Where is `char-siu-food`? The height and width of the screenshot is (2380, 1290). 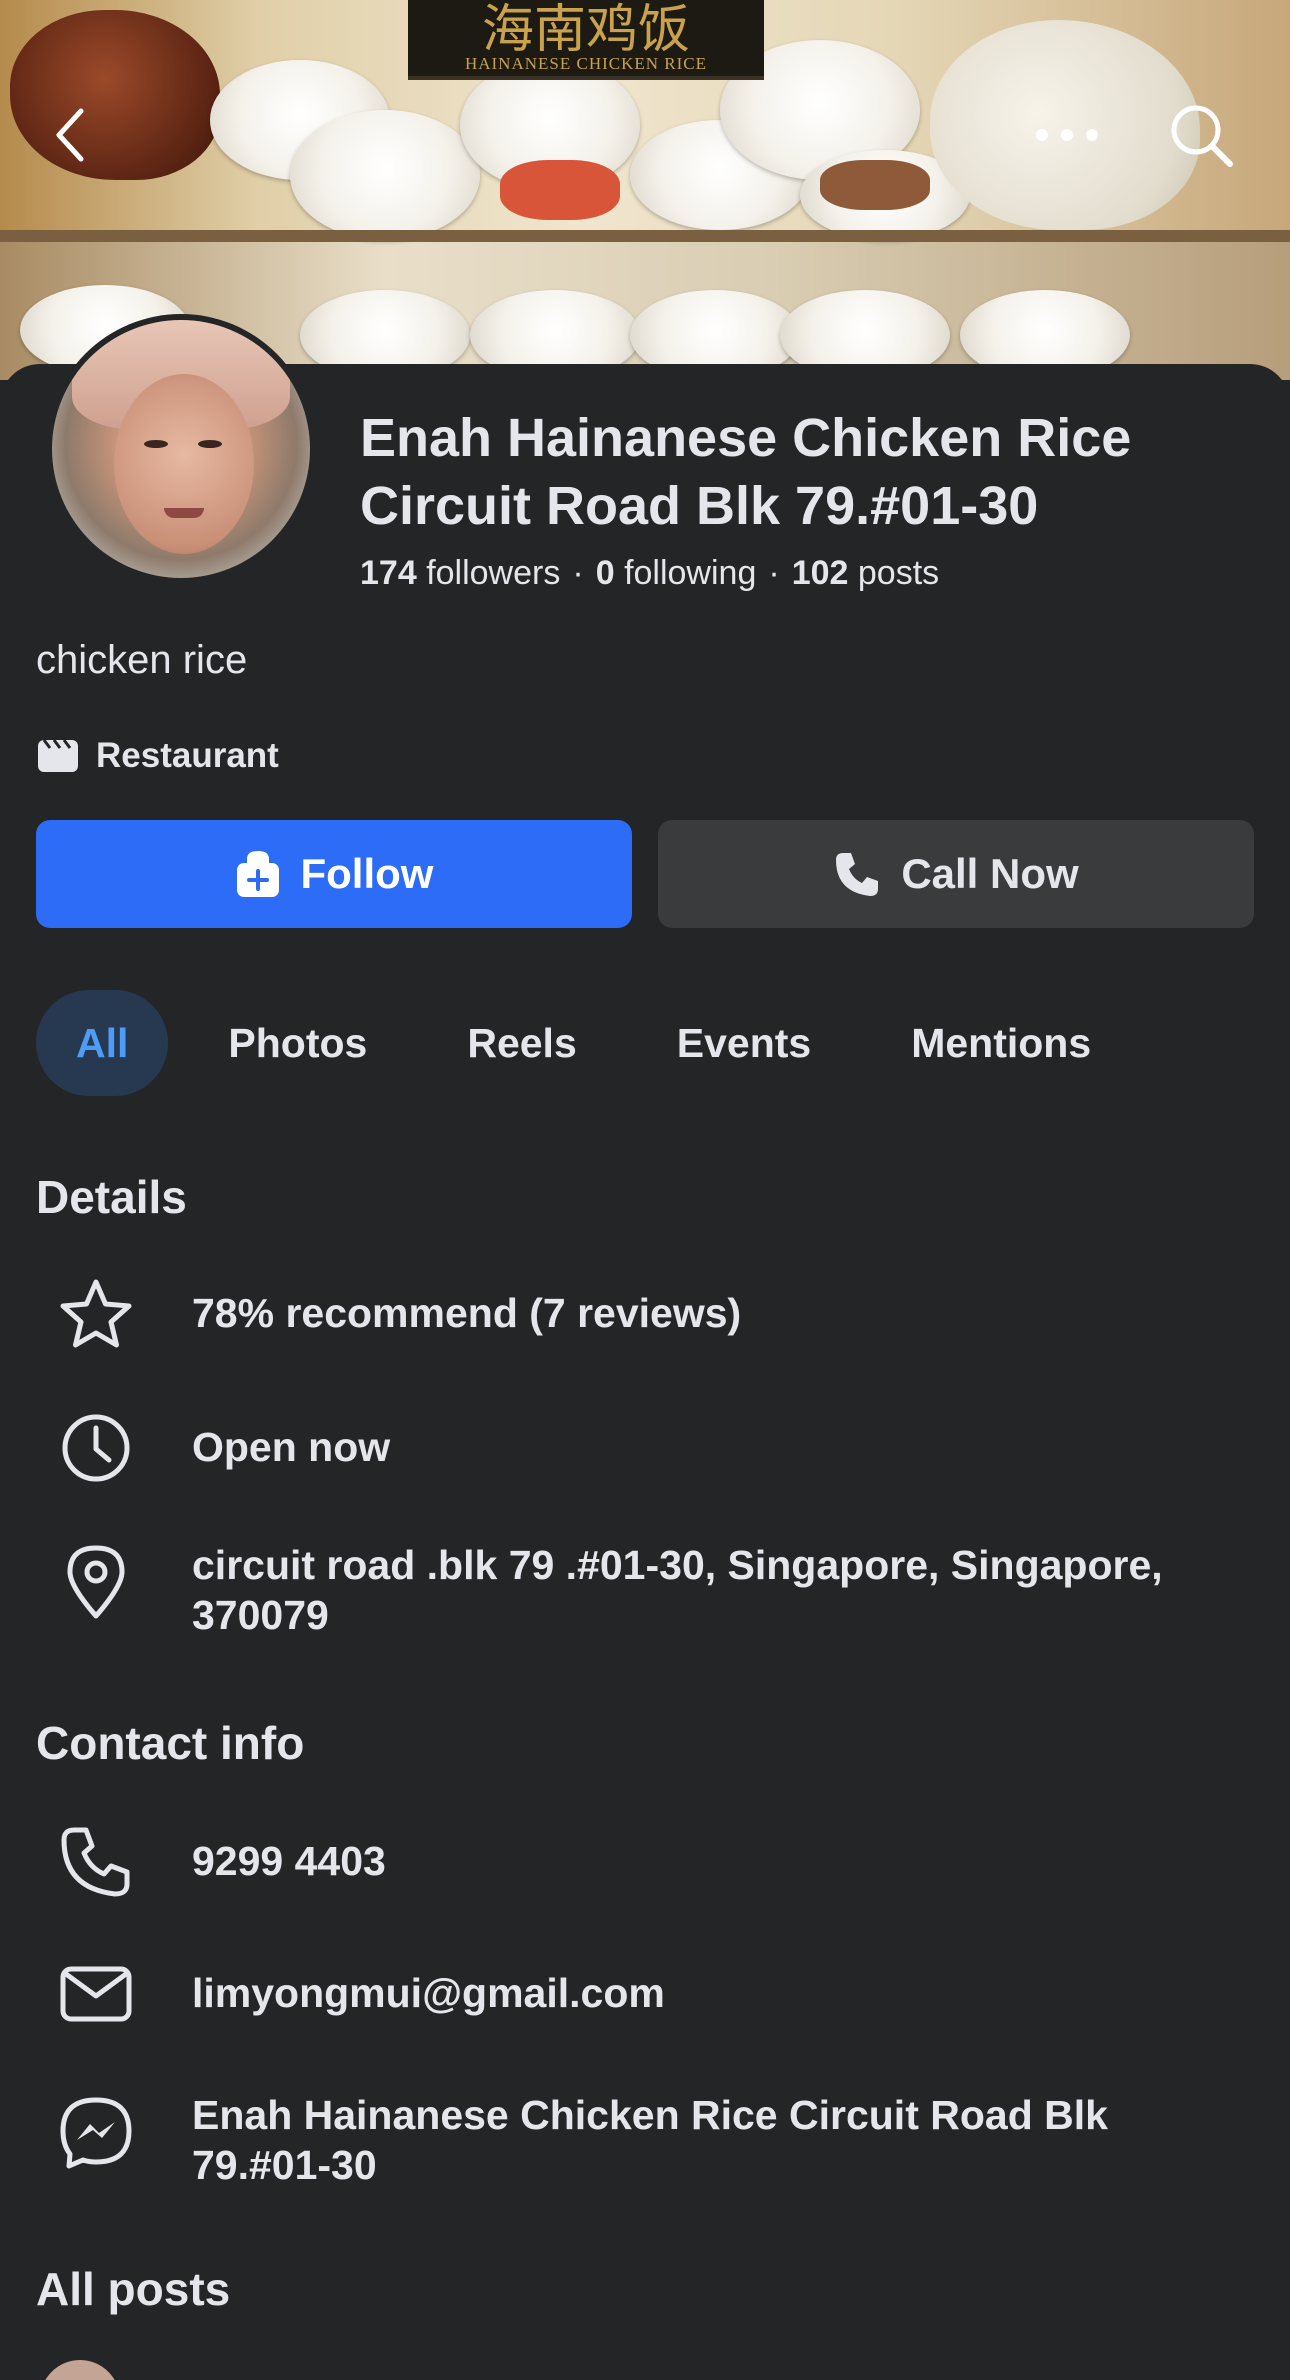
char-siu-food is located at coordinates (560, 190).